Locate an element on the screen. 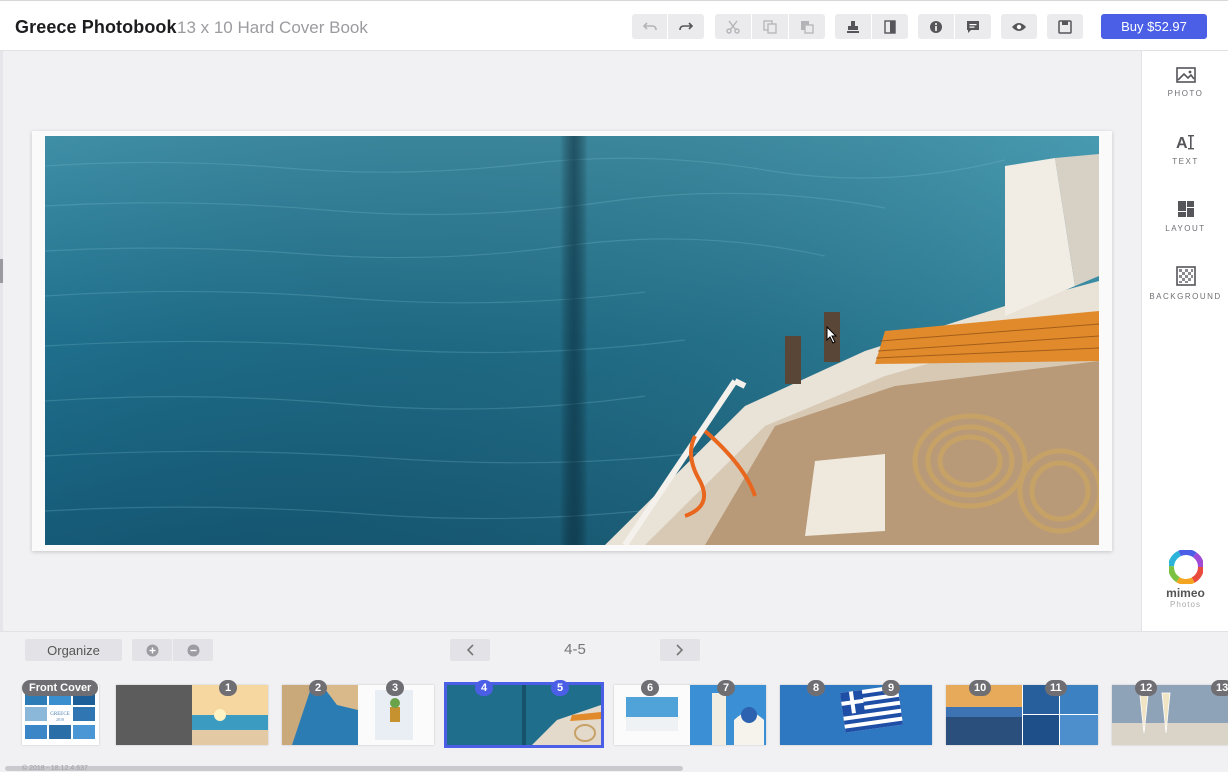 The image size is (1228, 772). brand-name: mimeo is located at coordinates (1185, 593).